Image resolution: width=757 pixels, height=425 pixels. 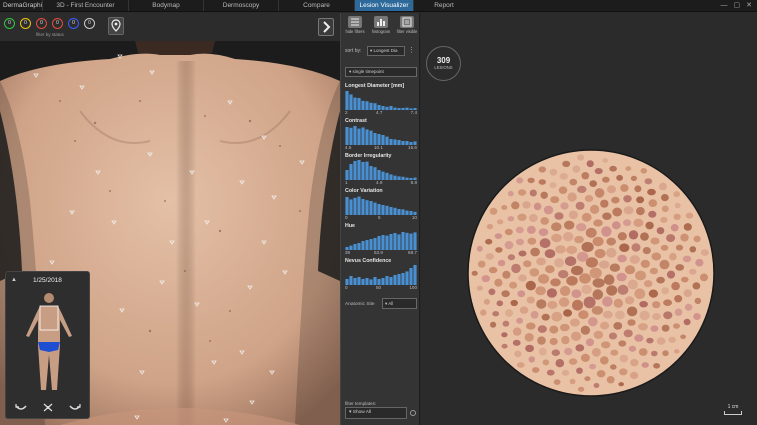 What do you see at coordinates (21, 407) in the screenshot?
I see `rotate-left-button` at bounding box center [21, 407].